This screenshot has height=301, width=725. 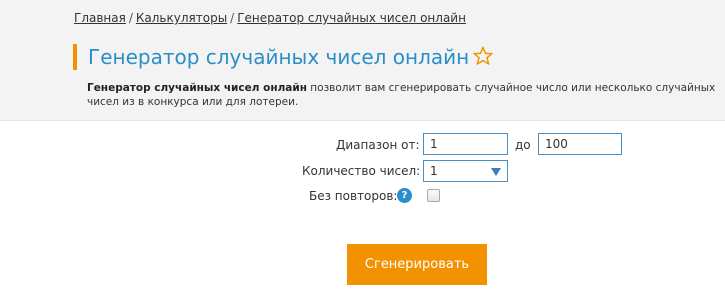 I want to click on breadcrumb-home-link: Главная, so click(x=100, y=18).